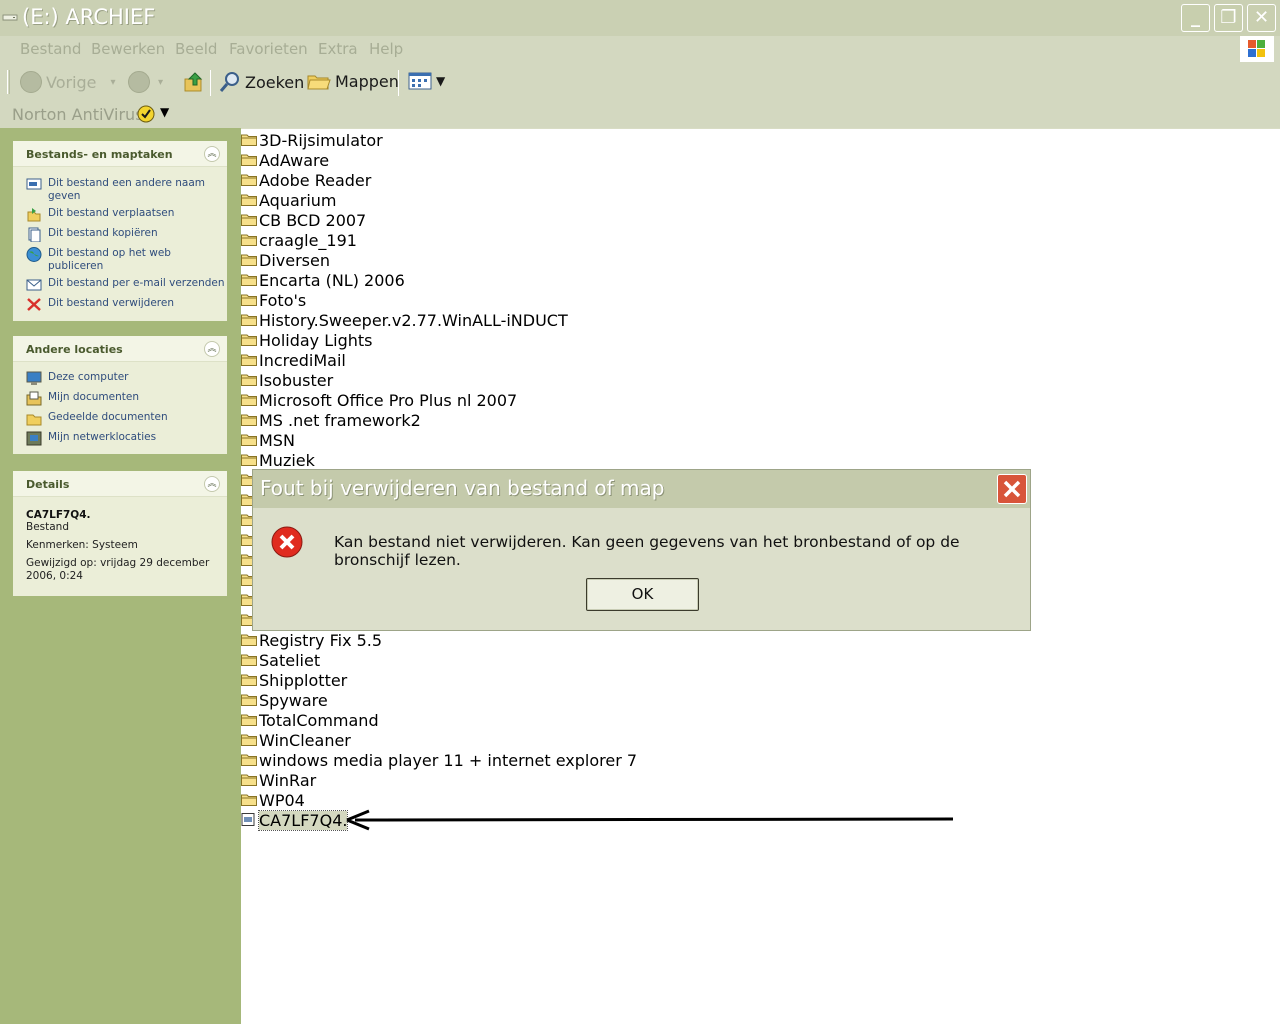 The image size is (1280, 1024). I want to click on folder-item: Diversen, so click(285, 260).